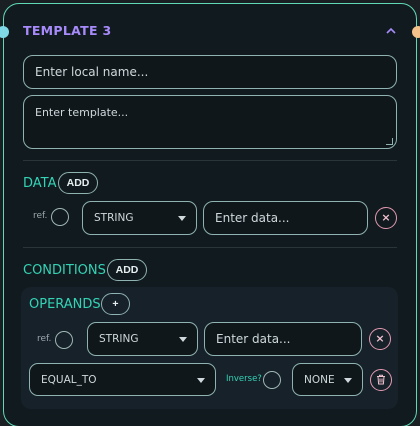  I want to click on output-port, so click(416, 32).